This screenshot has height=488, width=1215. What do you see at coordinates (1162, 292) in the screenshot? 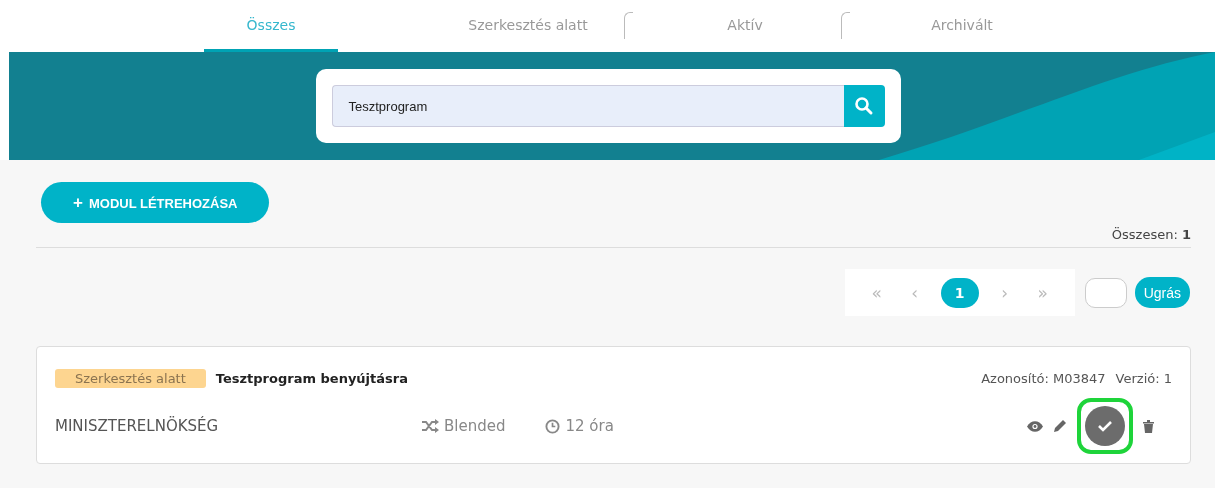
I see `jump-button: Ugrás` at bounding box center [1162, 292].